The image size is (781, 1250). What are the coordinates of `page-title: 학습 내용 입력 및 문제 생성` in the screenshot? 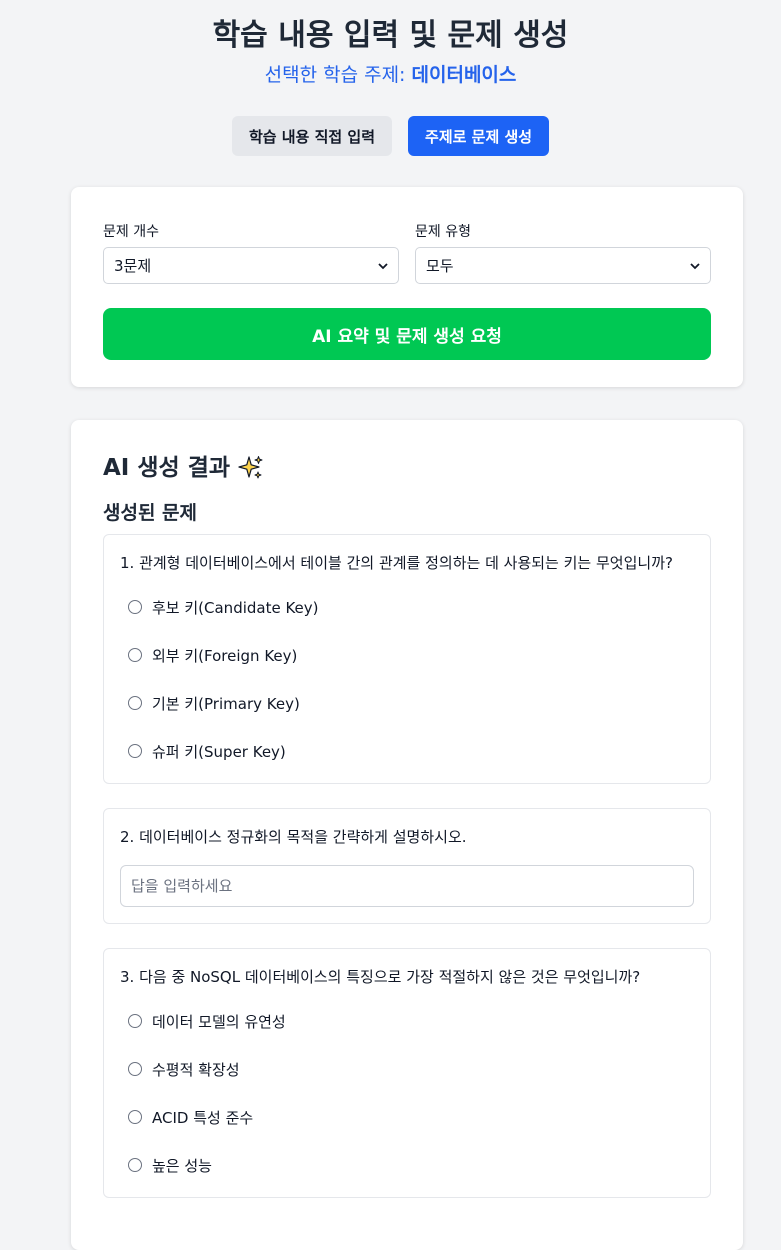 It's located at (390, 35).